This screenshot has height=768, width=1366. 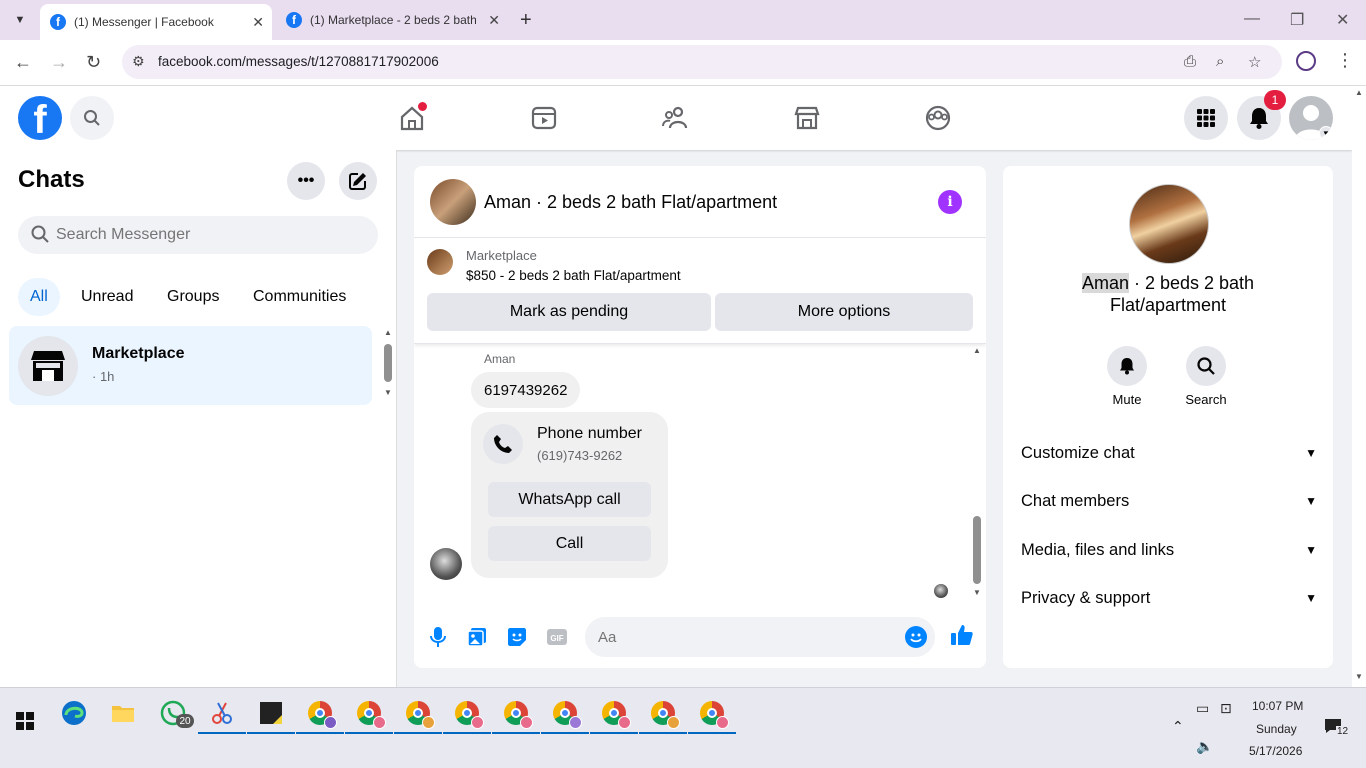 I want to click on battery-icon: ▭, so click(x=1202, y=708).